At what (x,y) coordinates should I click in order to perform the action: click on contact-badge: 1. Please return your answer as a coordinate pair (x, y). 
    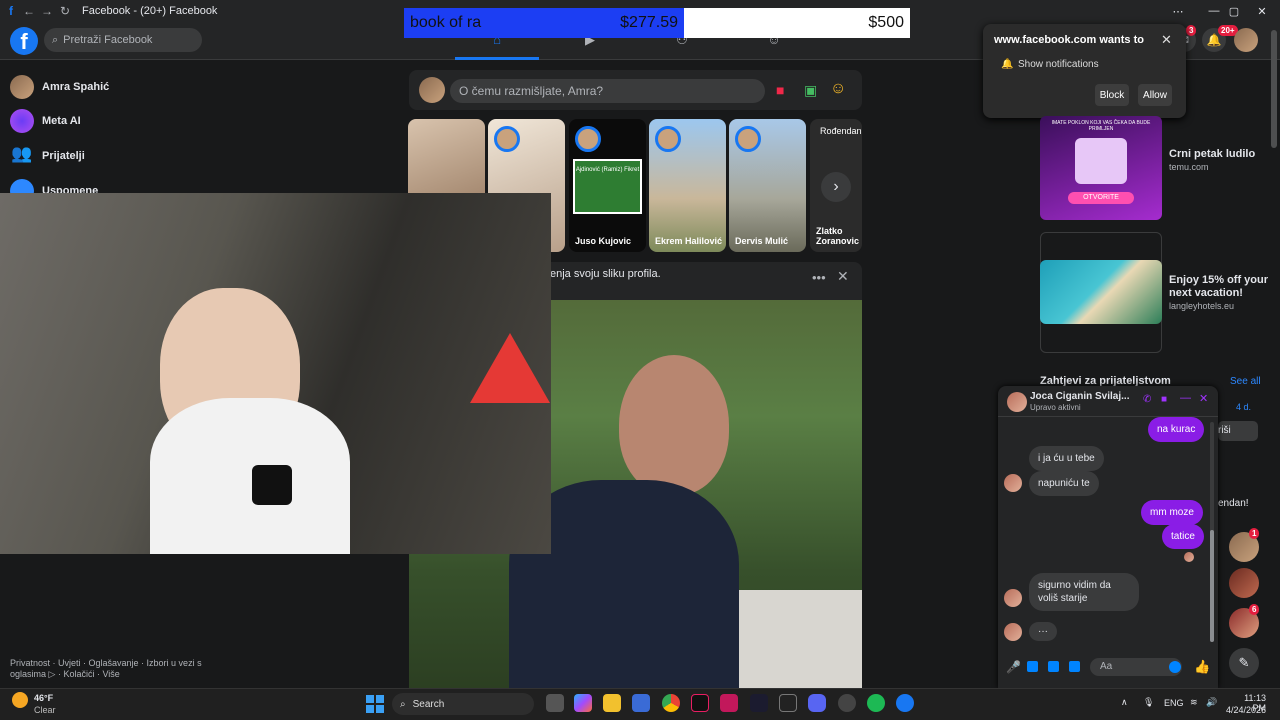
    Looking at the image, I should click on (1254, 533).